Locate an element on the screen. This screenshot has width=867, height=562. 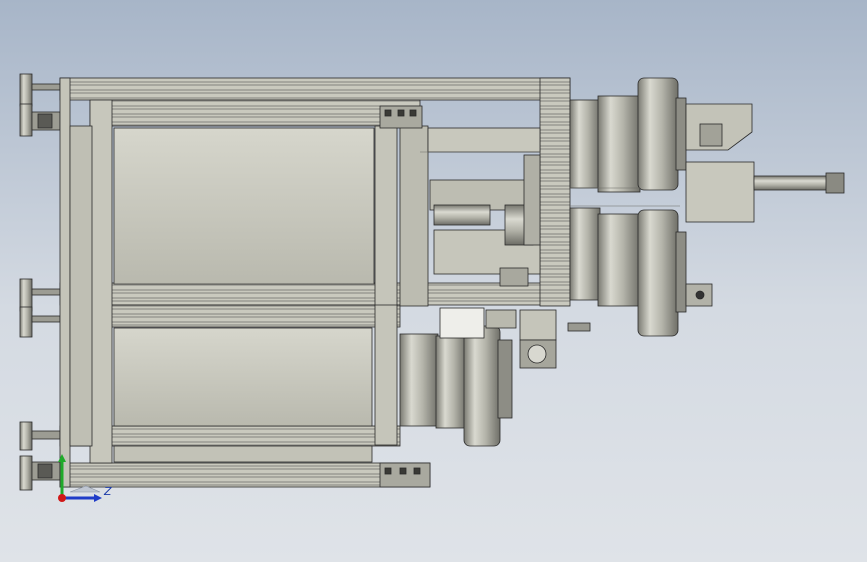
coordinate-triad is located at coordinates (80, 478).